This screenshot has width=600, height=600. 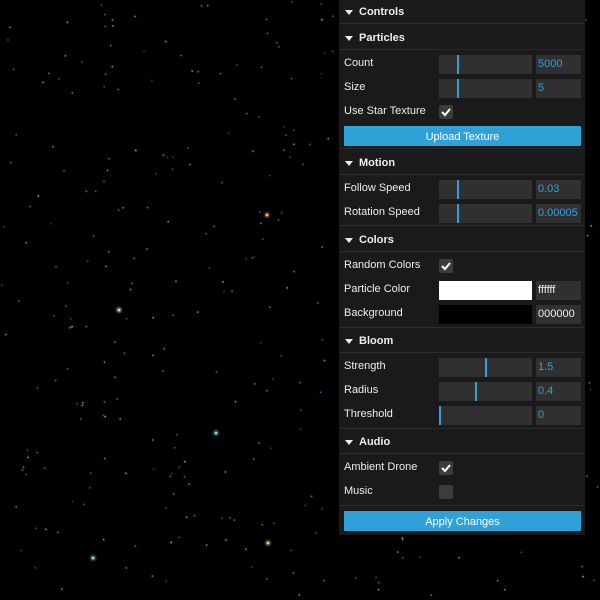 What do you see at coordinates (462, 265) in the screenshot?
I see `random-colors-control: Random Colors` at bounding box center [462, 265].